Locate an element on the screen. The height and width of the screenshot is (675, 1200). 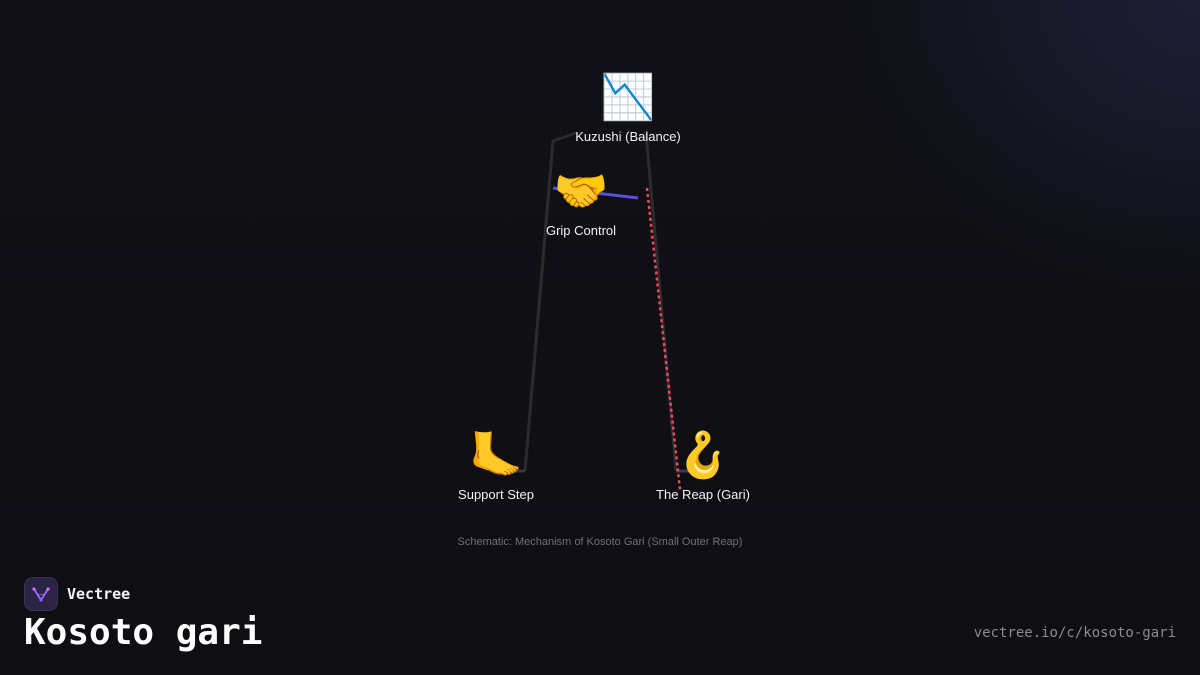
node-label-support: Support Step is located at coordinates (496, 494).